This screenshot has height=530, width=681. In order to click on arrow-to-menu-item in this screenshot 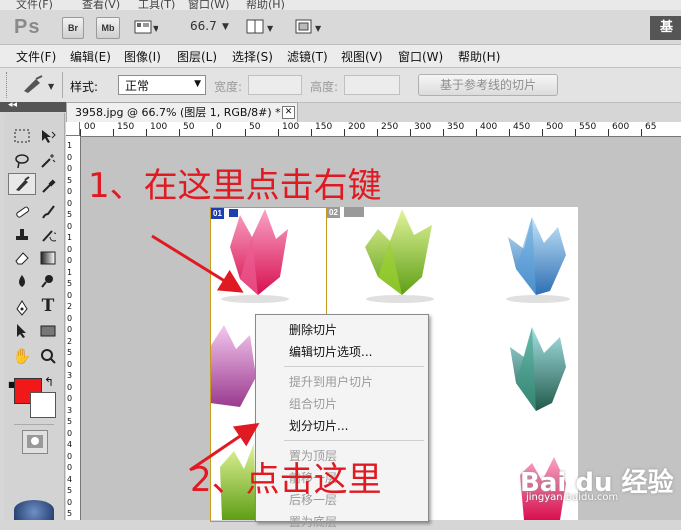, I will do `click(224, 447)`.